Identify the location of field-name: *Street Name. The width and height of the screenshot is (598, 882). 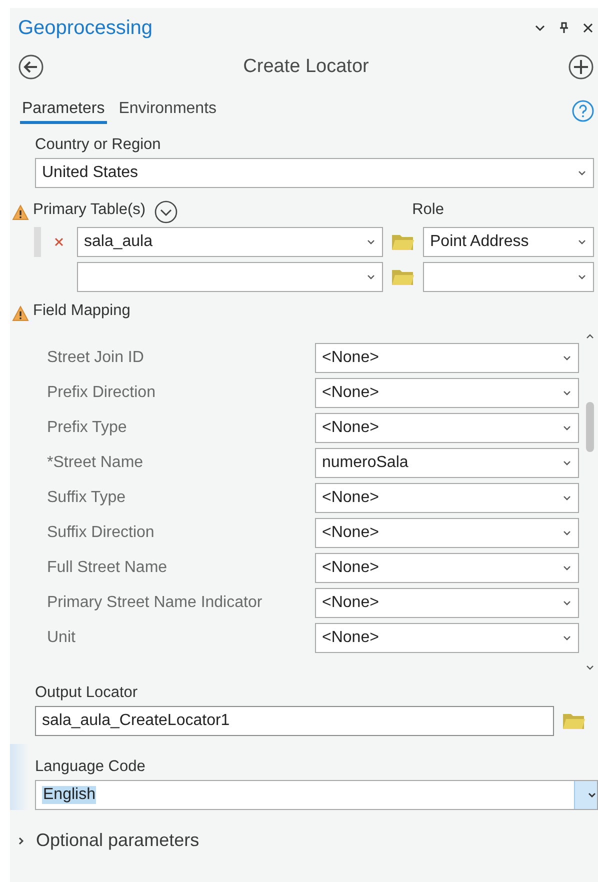
(95, 463).